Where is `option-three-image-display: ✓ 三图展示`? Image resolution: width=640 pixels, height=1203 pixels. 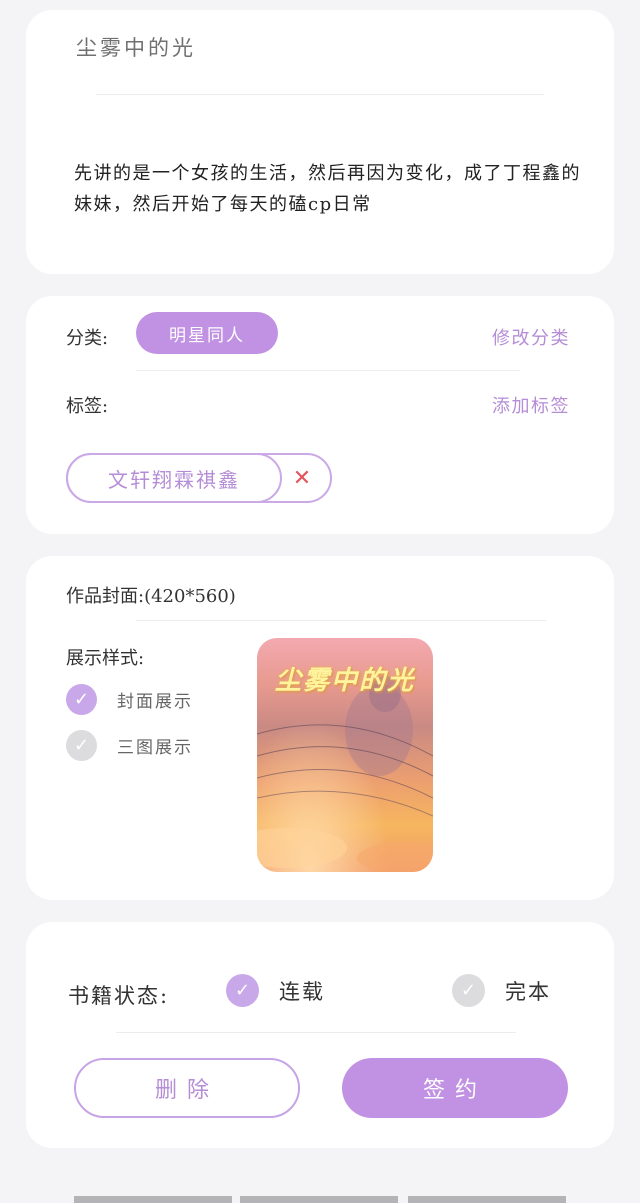
option-three-image-display: ✓ 三图展示 is located at coordinates (129, 745).